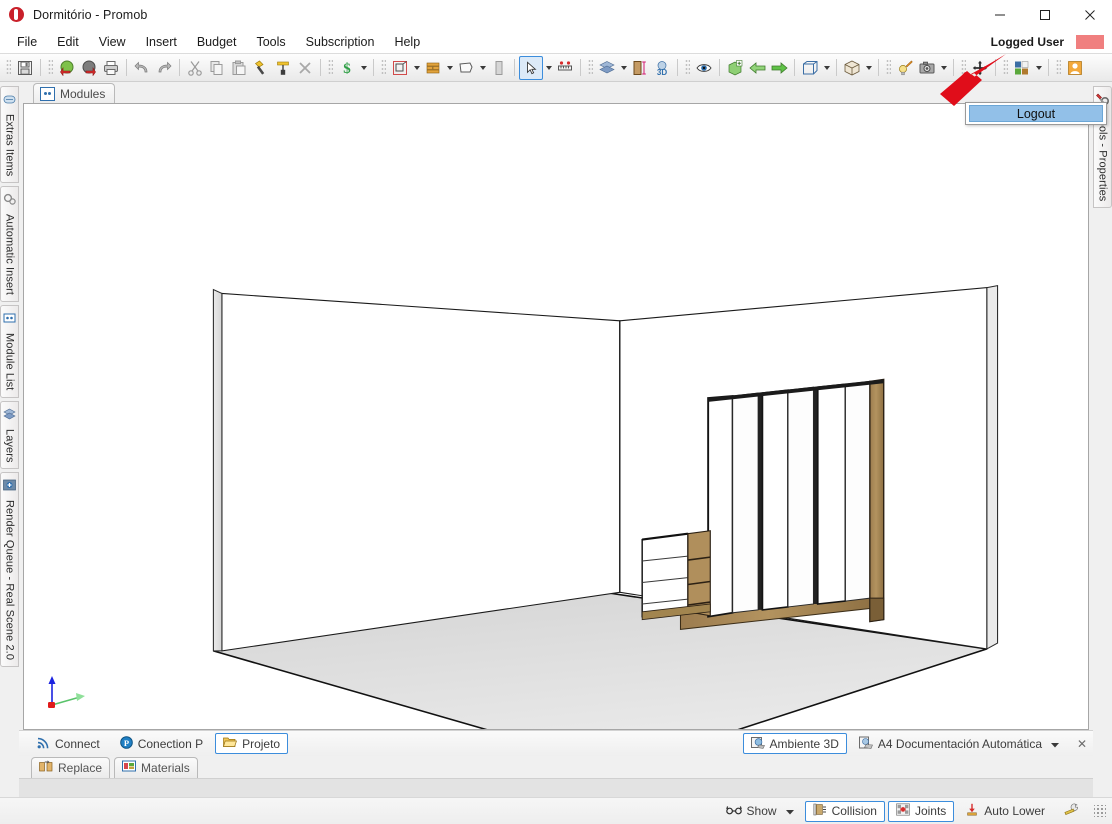 The width and height of the screenshot is (1112, 824). What do you see at coordinates (161, 743) in the screenshot?
I see `conection-p-button: P Conection P` at bounding box center [161, 743].